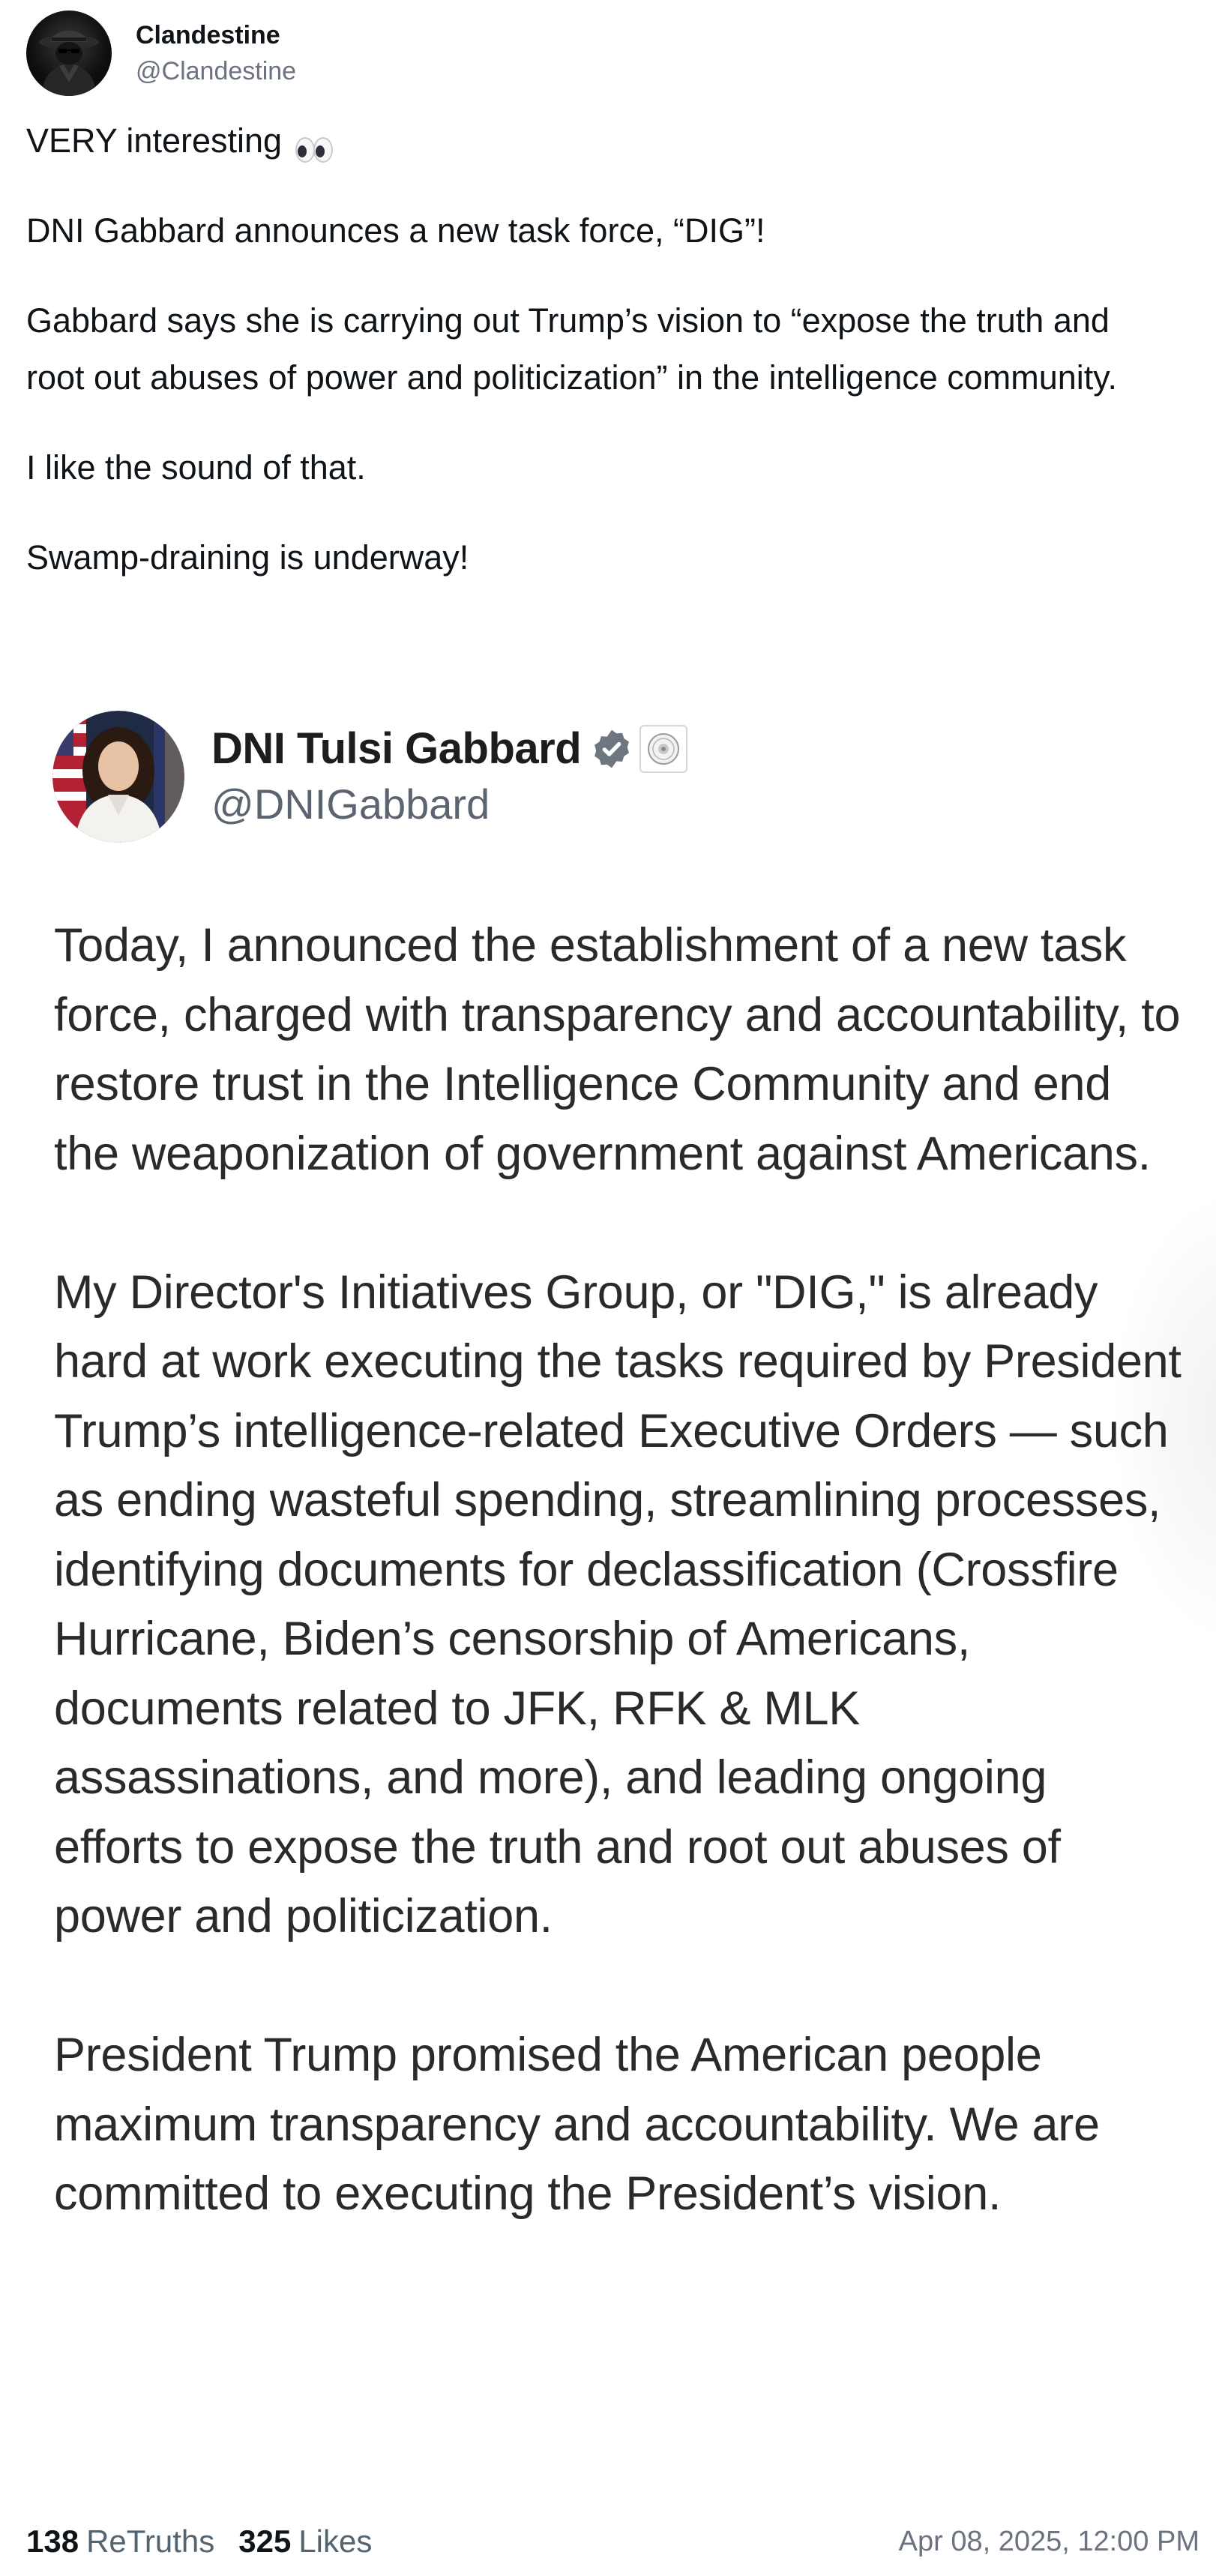  What do you see at coordinates (52, 2541) in the screenshot?
I see `retruths-count: 138` at bounding box center [52, 2541].